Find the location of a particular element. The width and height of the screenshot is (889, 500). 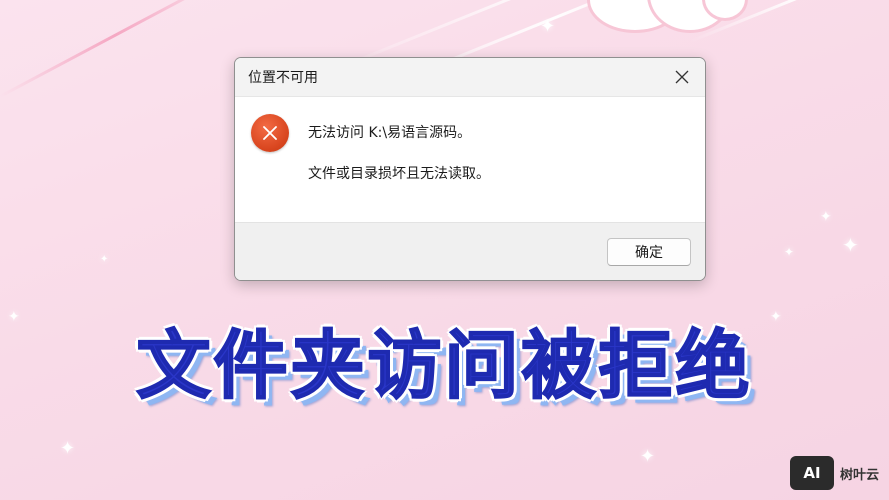

banner-headline: 文件夹访问被拒绝 is located at coordinates (444, 366).